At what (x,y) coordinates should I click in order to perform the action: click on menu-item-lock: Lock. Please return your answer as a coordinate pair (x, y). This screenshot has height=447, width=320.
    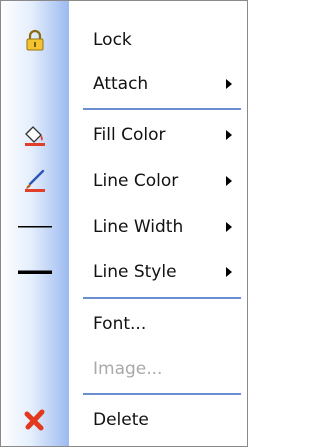
    Looking at the image, I should click on (124, 40).